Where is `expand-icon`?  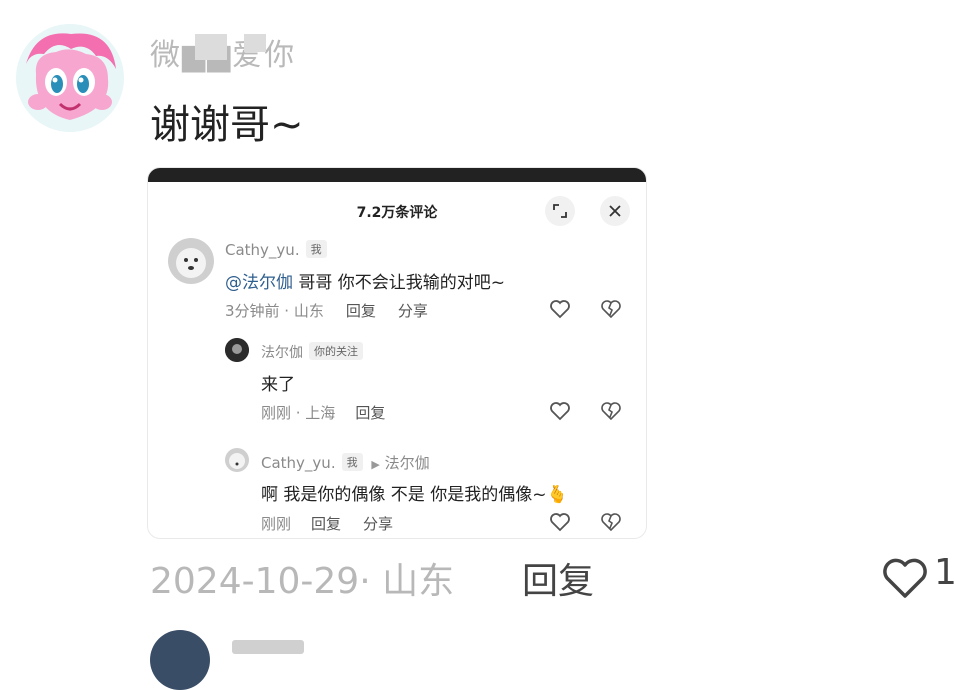 expand-icon is located at coordinates (560, 211).